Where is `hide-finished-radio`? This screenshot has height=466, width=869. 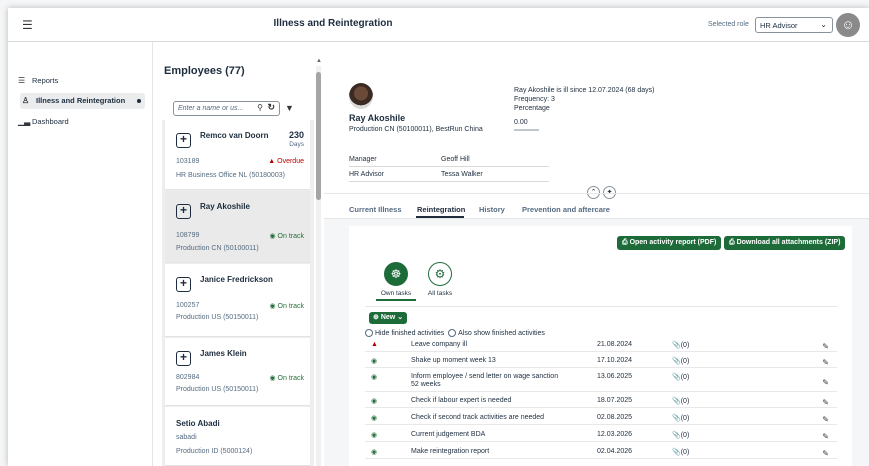
hide-finished-radio is located at coordinates (369, 333).